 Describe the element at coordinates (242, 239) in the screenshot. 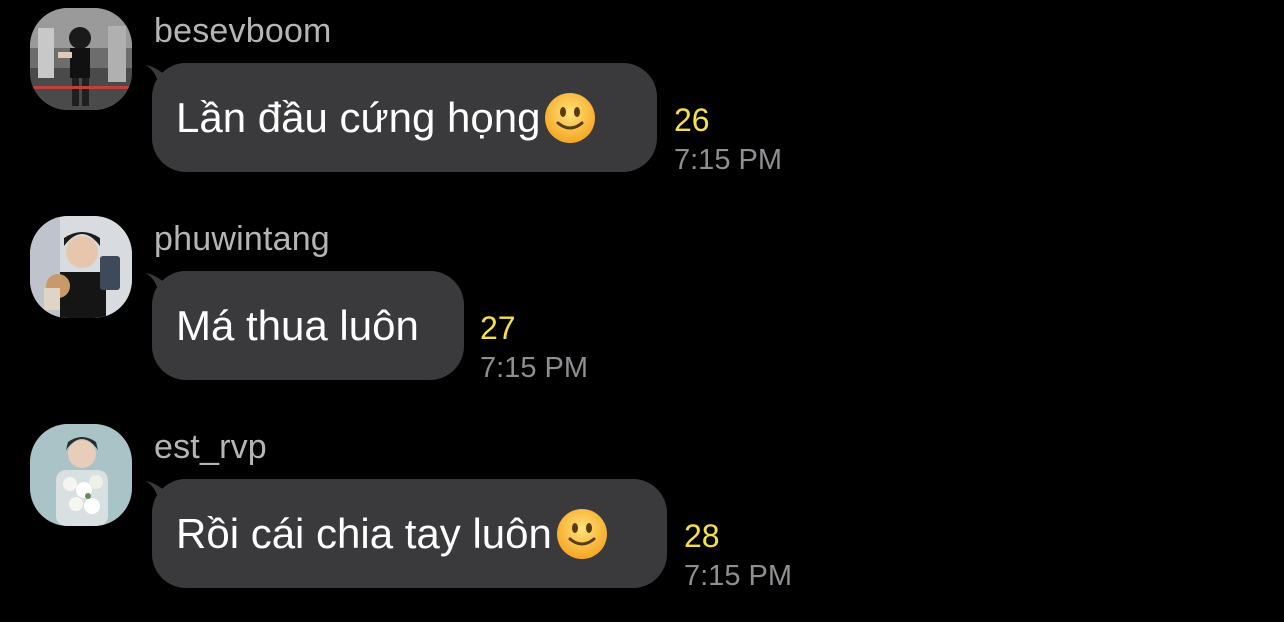

I see `username: phuwintang` at that location.